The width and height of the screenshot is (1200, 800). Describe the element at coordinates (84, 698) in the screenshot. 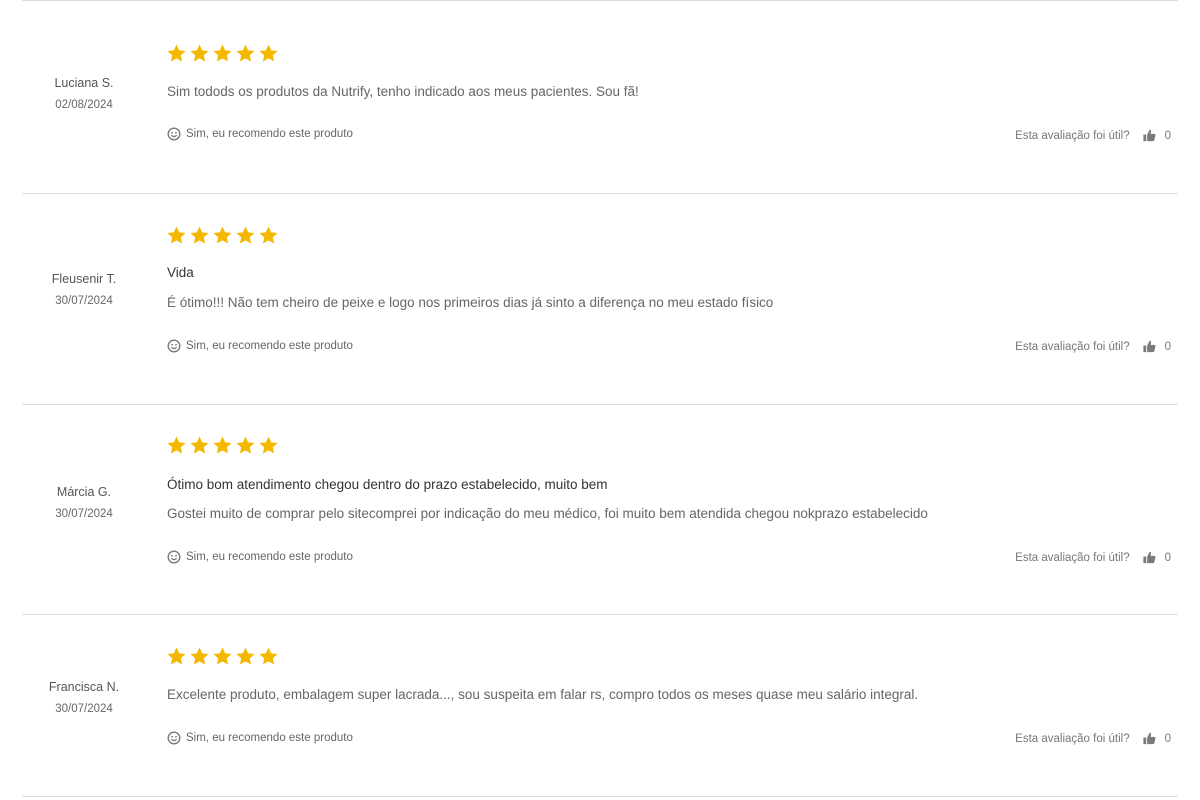

I see `review-author: Francisca N. 30/07/2024` at that location.